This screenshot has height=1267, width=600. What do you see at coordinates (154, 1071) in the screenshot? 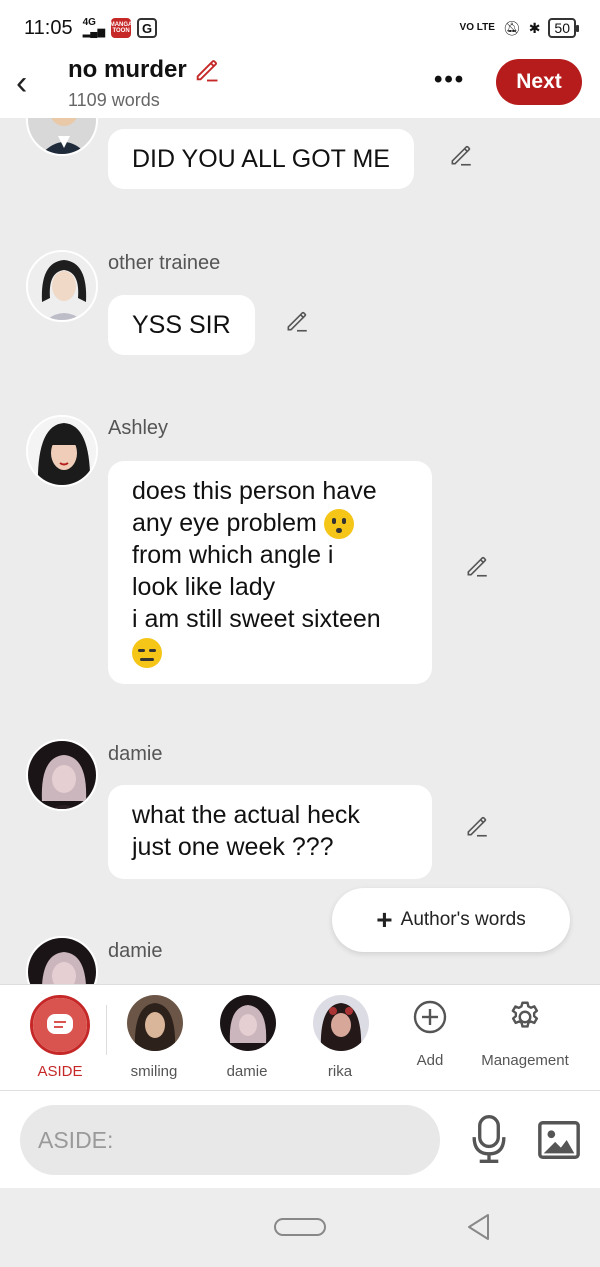
I see `character-label: smiling` at bounding box center [154, 1071].